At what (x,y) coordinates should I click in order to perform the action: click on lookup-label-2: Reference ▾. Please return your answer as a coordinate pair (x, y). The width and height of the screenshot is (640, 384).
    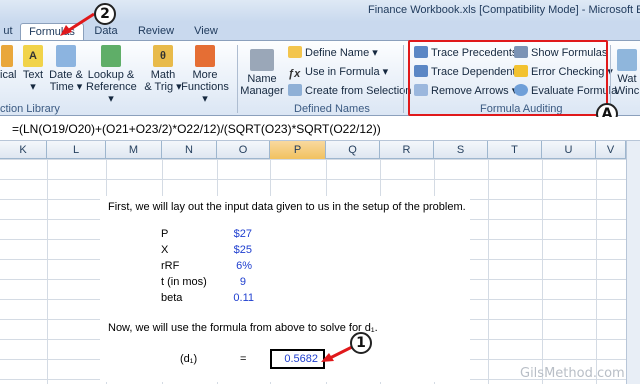
    Looking at the image, I should click on (111, 93).